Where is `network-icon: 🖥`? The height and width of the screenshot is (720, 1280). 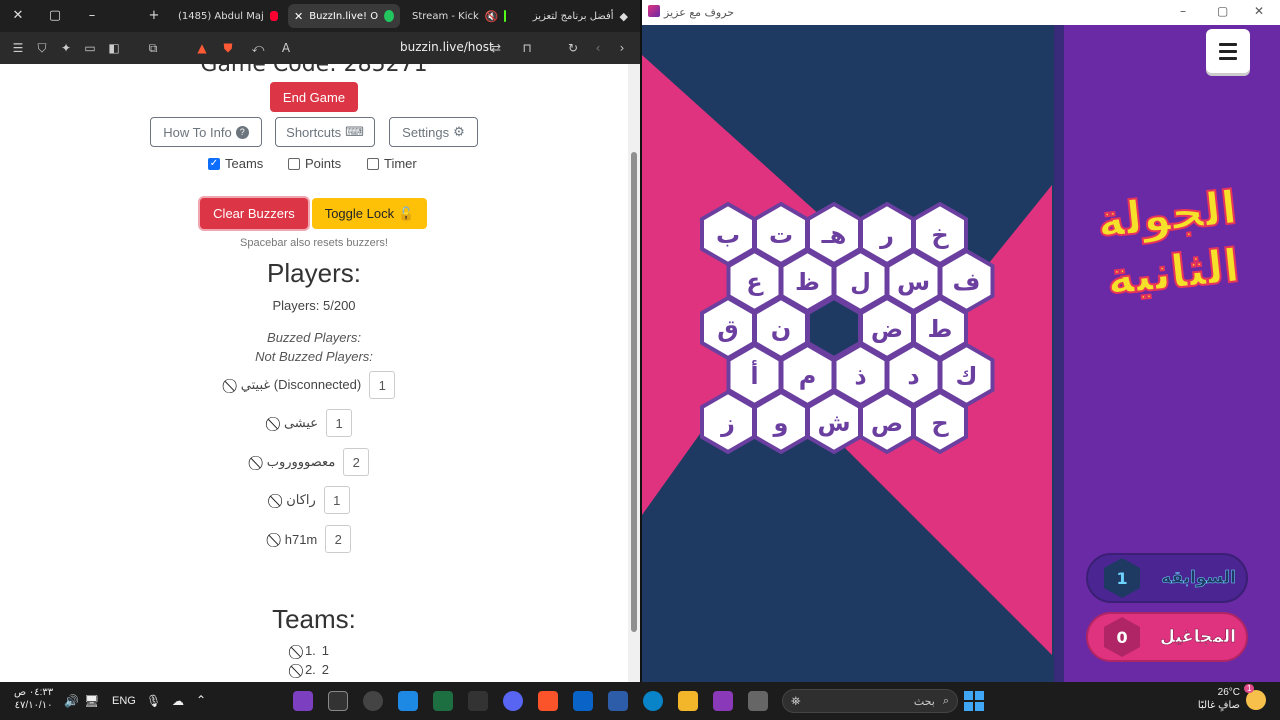 network-icon: 🖥 is located at coordinates (91, 701).